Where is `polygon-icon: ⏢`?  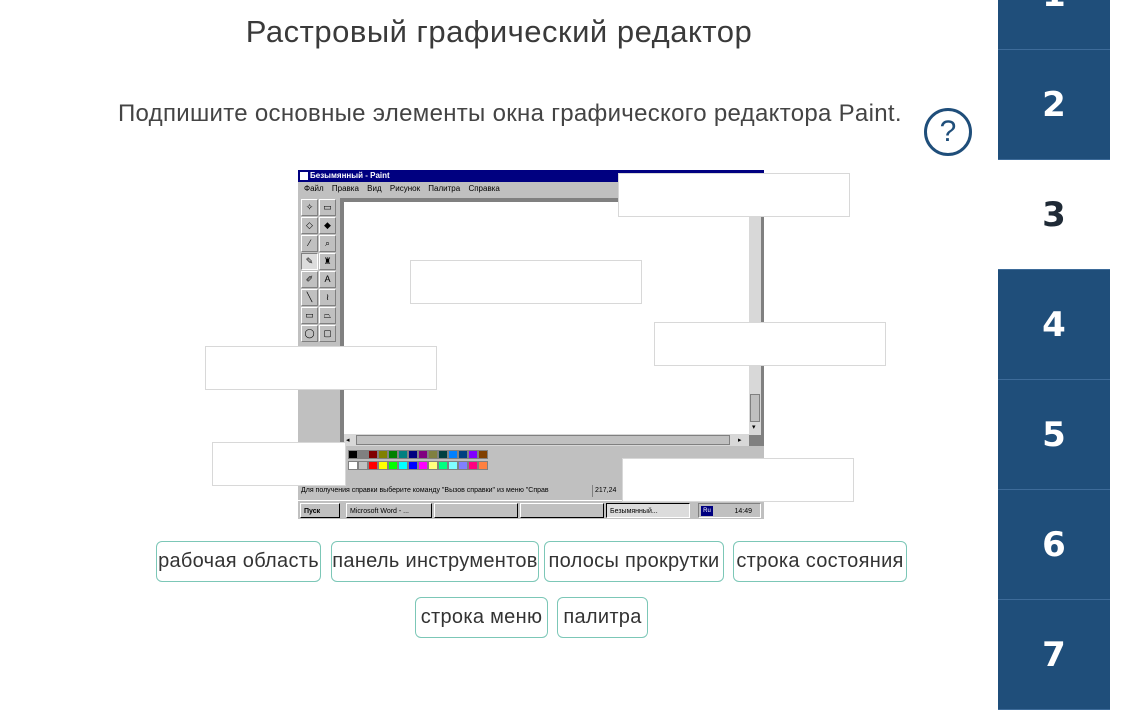 polygon-icon: ⏢ is located at coordinates (327, 315).